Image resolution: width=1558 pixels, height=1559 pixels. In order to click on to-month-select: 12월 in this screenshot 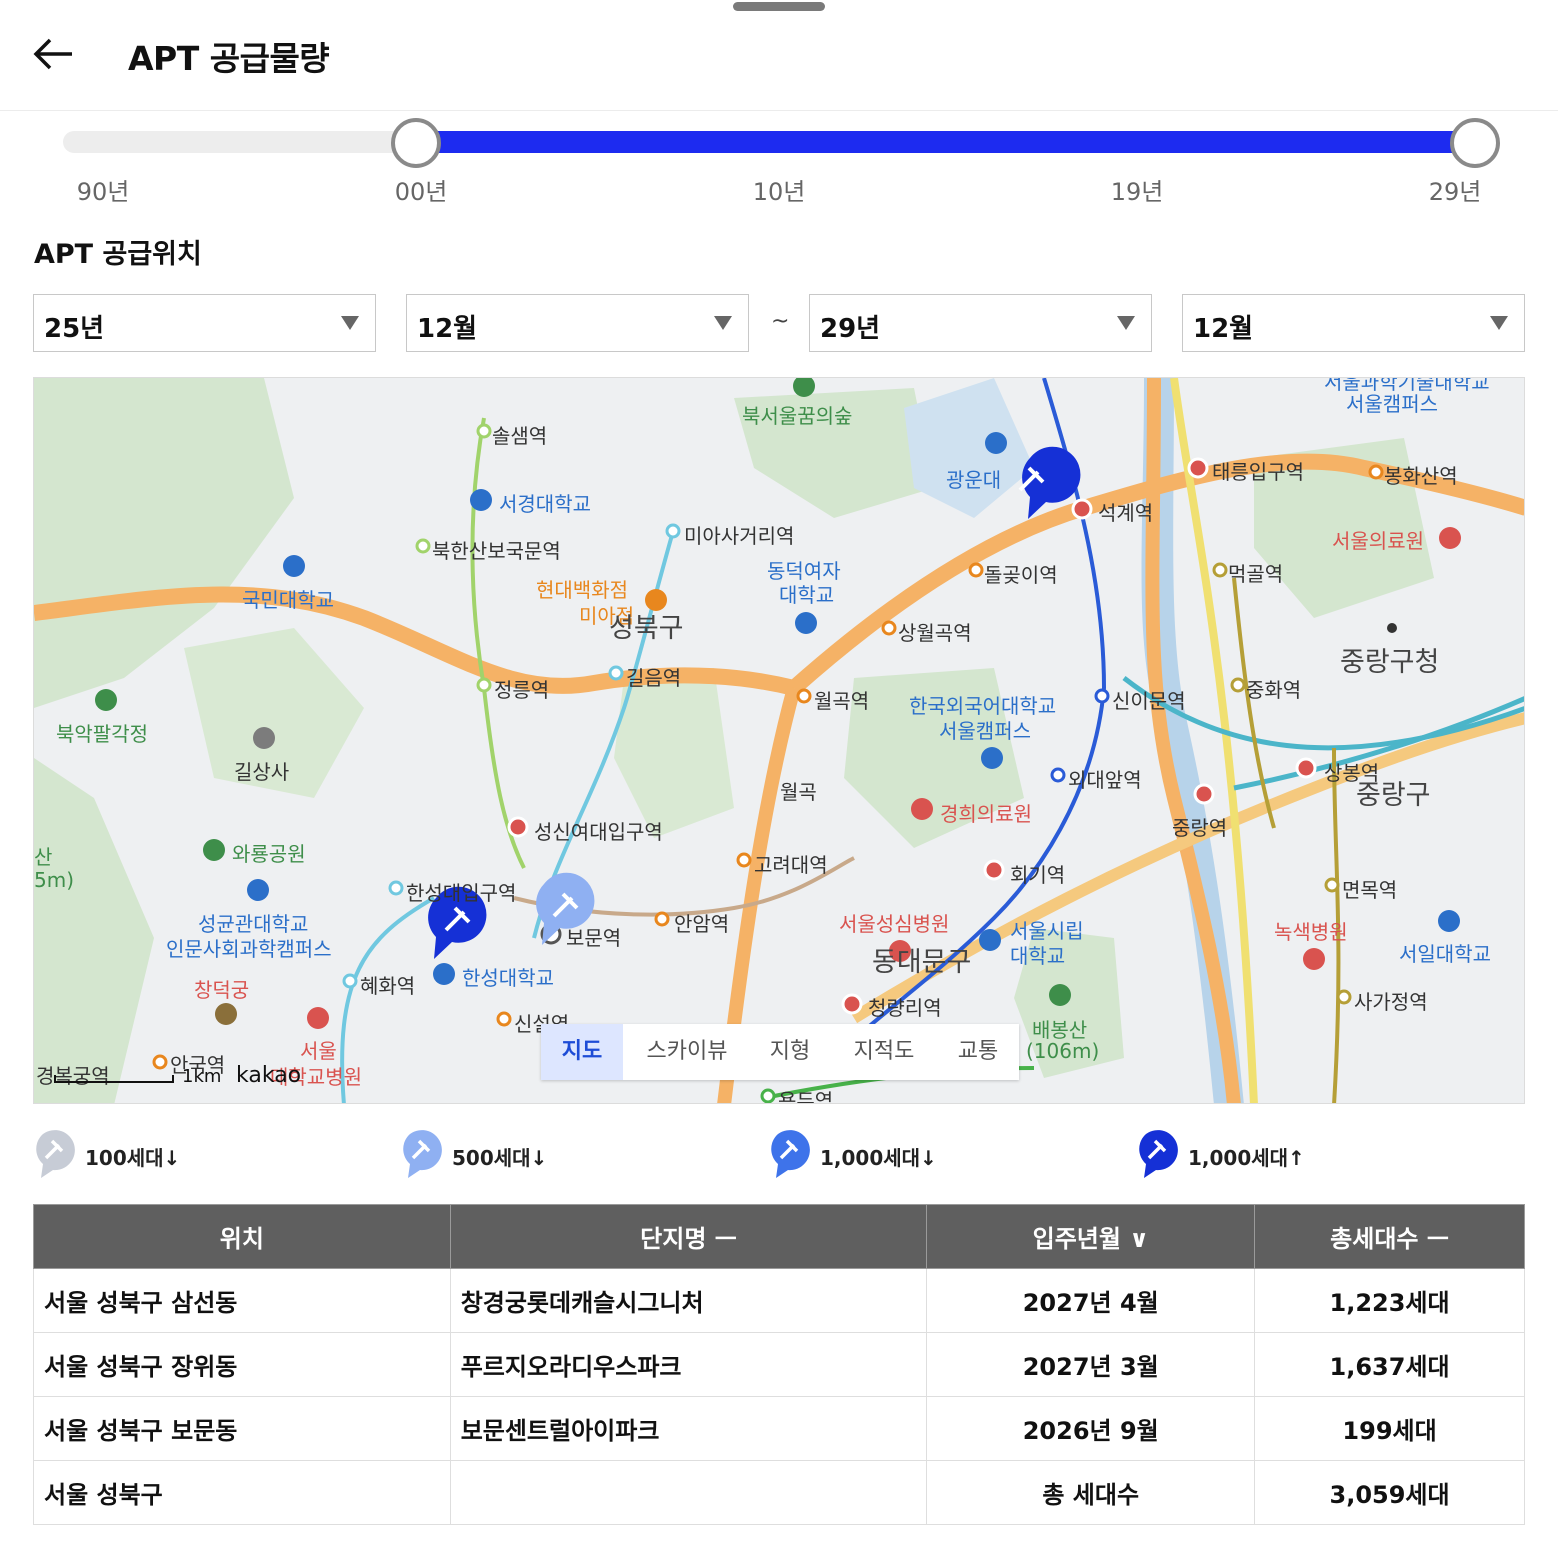, I will do `click(1353, 323)`.